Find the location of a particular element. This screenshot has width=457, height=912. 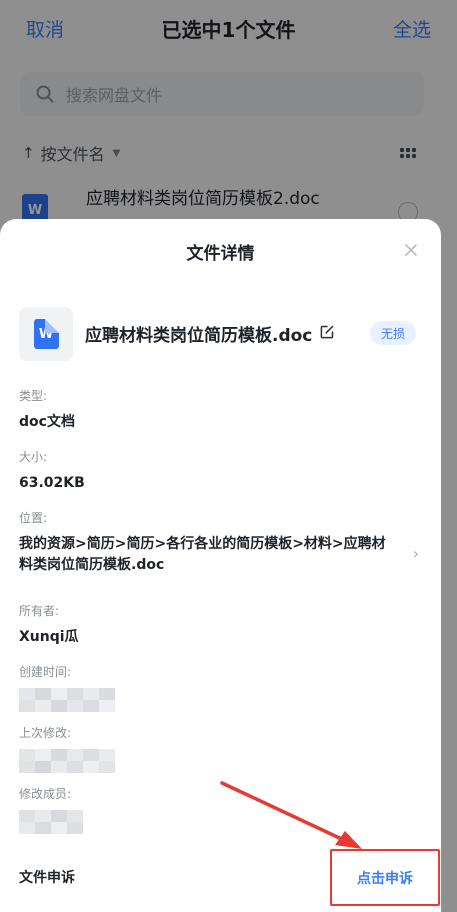

modified-field: 上次修改: is located at coordinates (219, 748).